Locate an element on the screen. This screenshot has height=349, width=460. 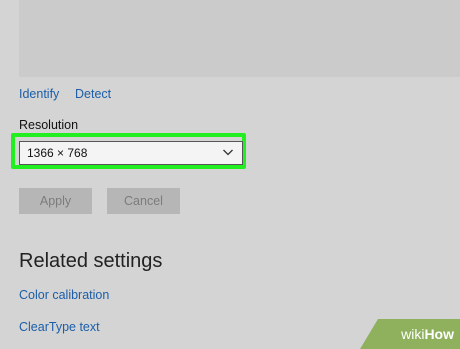
detect-link: Detect is located at coordinates (93, 94).